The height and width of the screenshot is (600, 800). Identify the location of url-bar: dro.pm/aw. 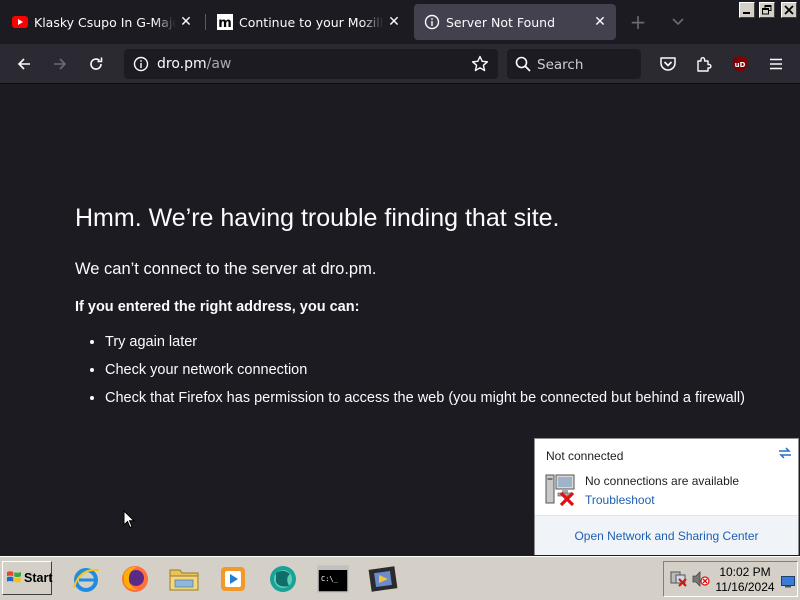
(311, 64).